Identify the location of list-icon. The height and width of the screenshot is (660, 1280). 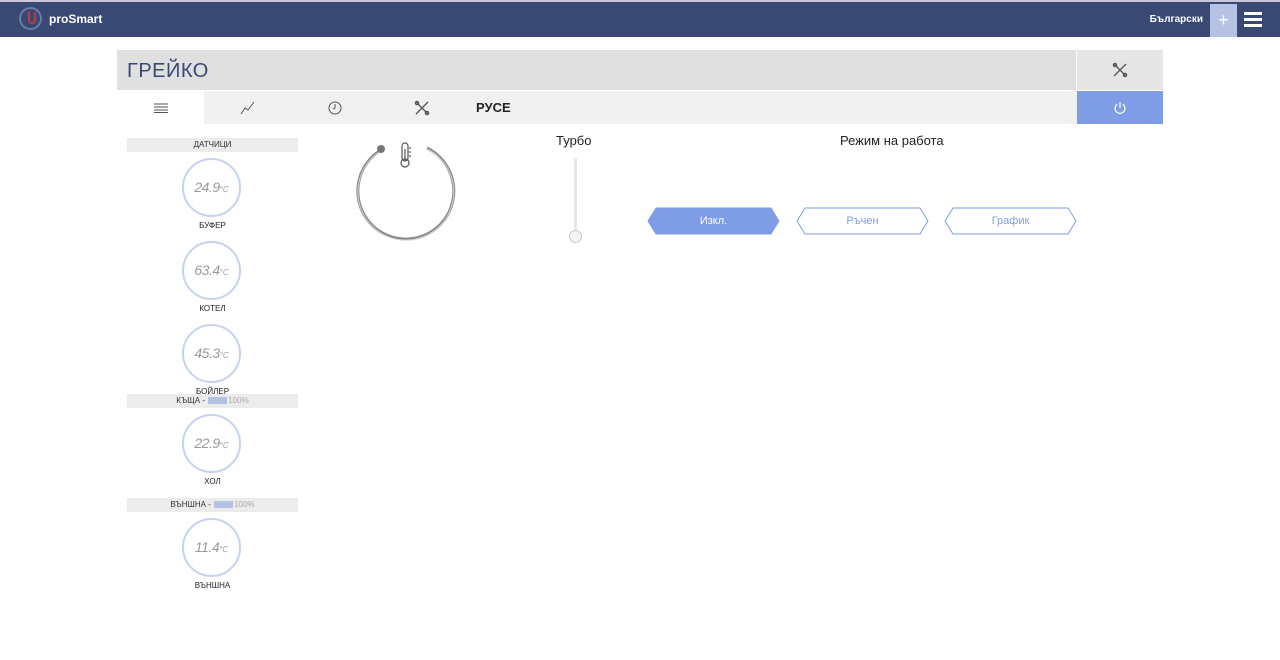
(160, 108).